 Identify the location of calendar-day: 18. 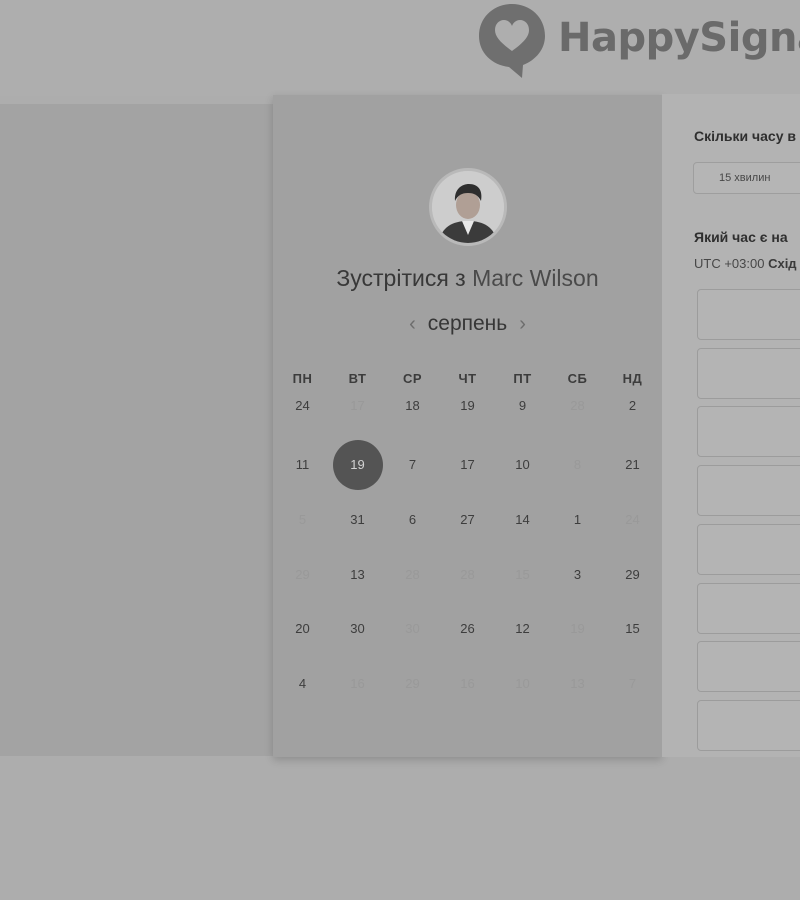
(412, 410).